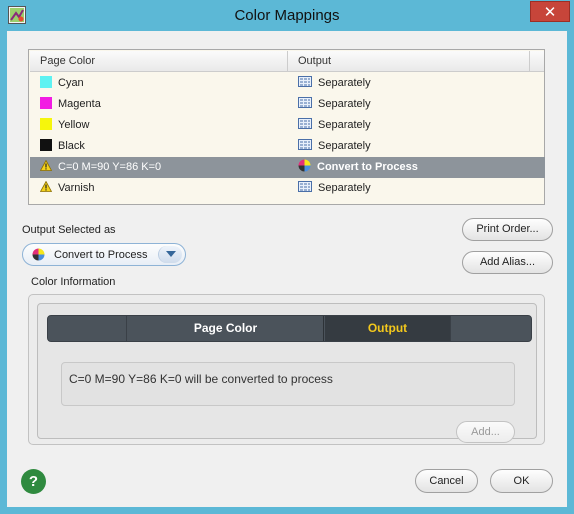 This screenshot has width=574, height=514. I want to click on close-button: ✕, so click(550, 11).